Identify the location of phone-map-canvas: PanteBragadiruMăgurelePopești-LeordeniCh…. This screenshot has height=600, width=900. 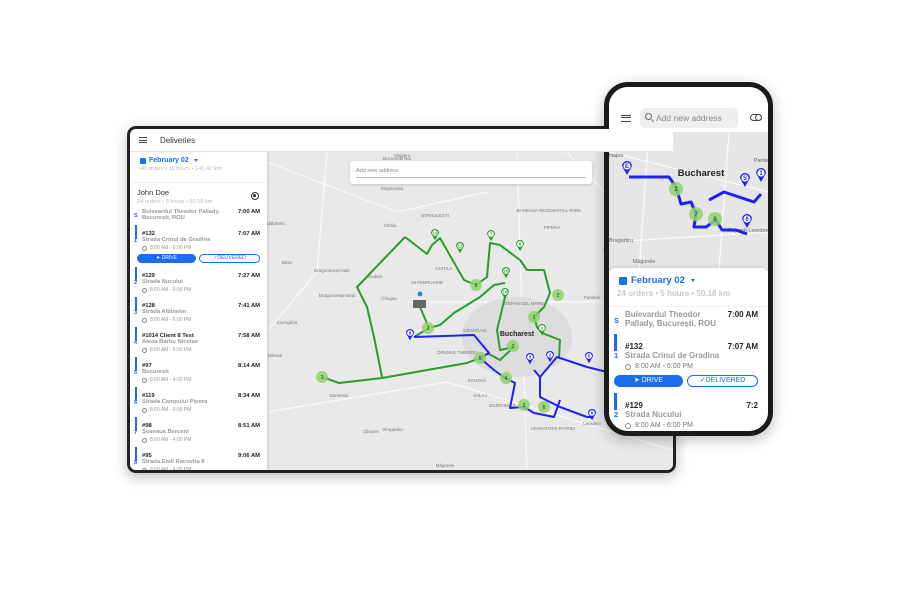
(688, 201).